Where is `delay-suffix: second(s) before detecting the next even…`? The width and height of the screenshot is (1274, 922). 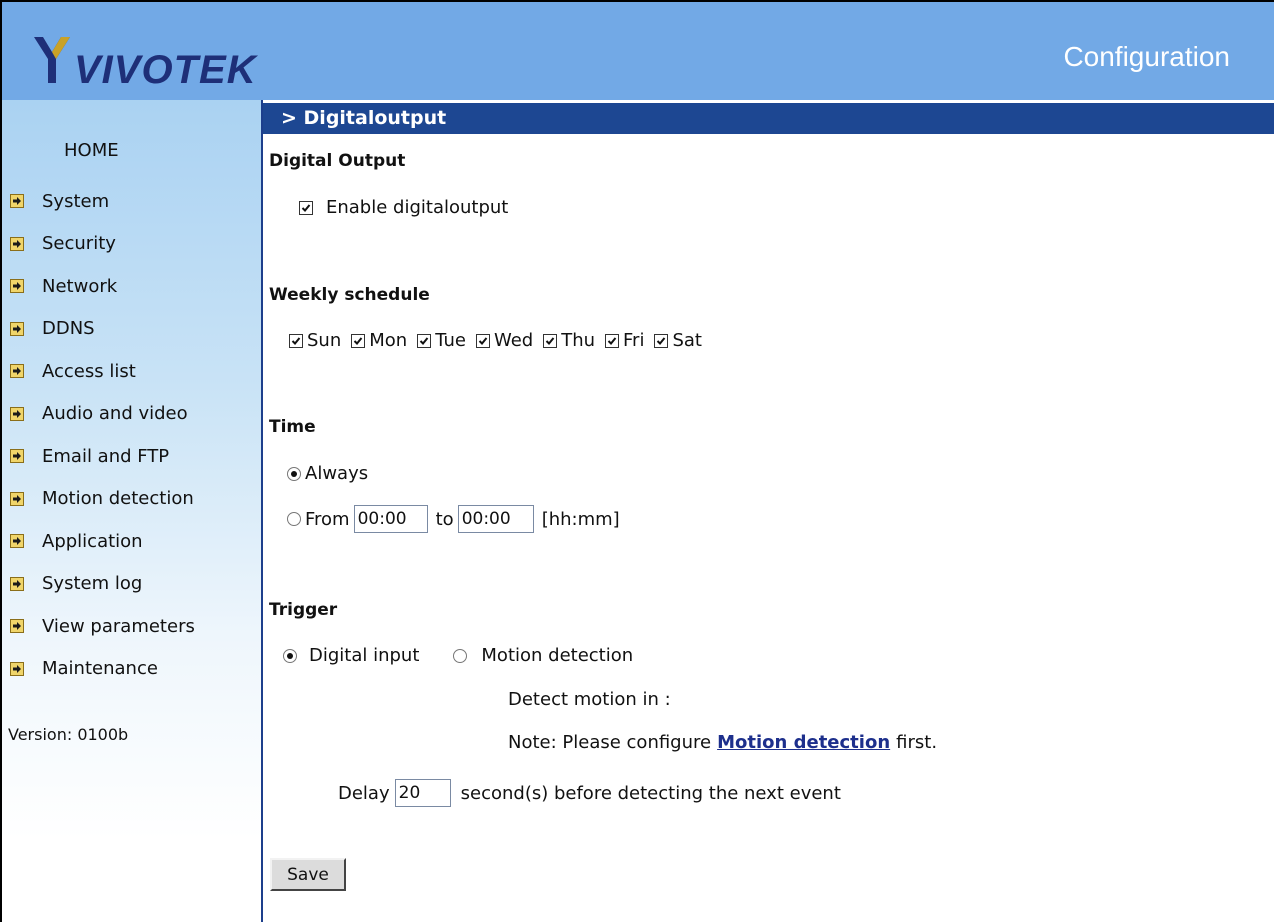 delay-suffix: second(s) before detecting the next even… is located at coordinates (650, 793).